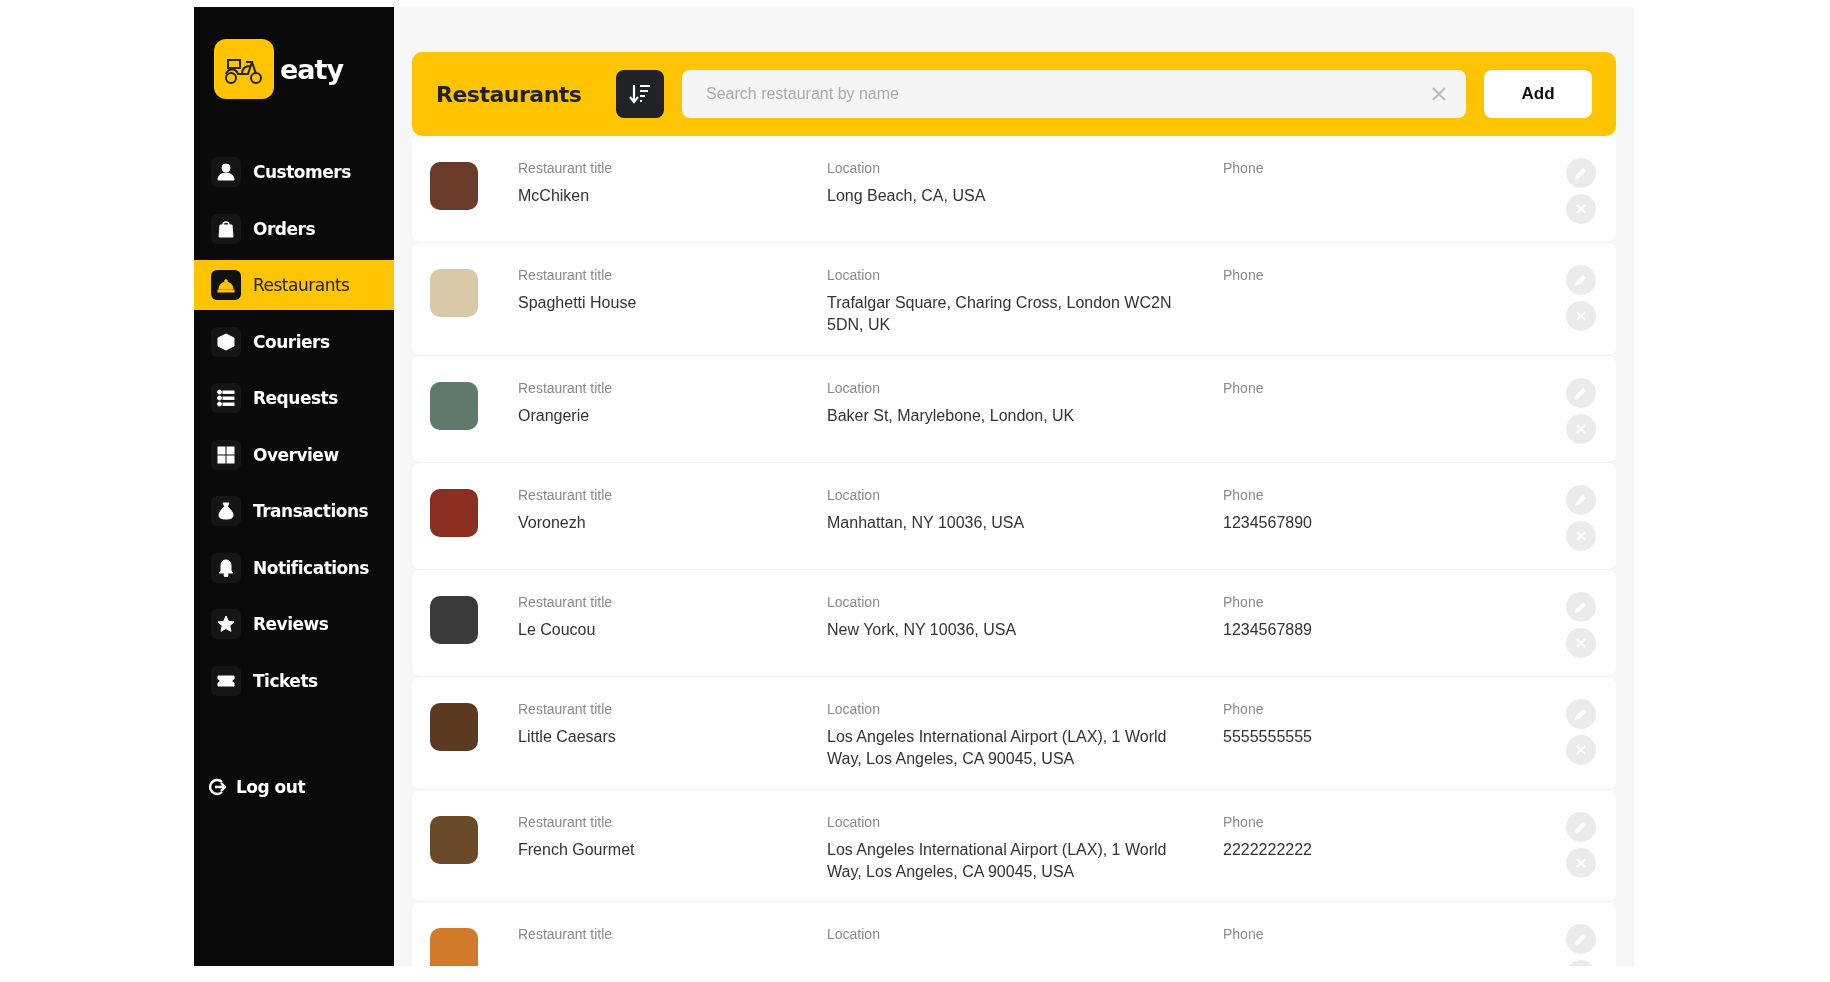 The width and height of the screenshot is (1830, 982). Describe the element at coordinates (567, 736) in the screenshot. I see `field-value: Little Caesars` at that location.